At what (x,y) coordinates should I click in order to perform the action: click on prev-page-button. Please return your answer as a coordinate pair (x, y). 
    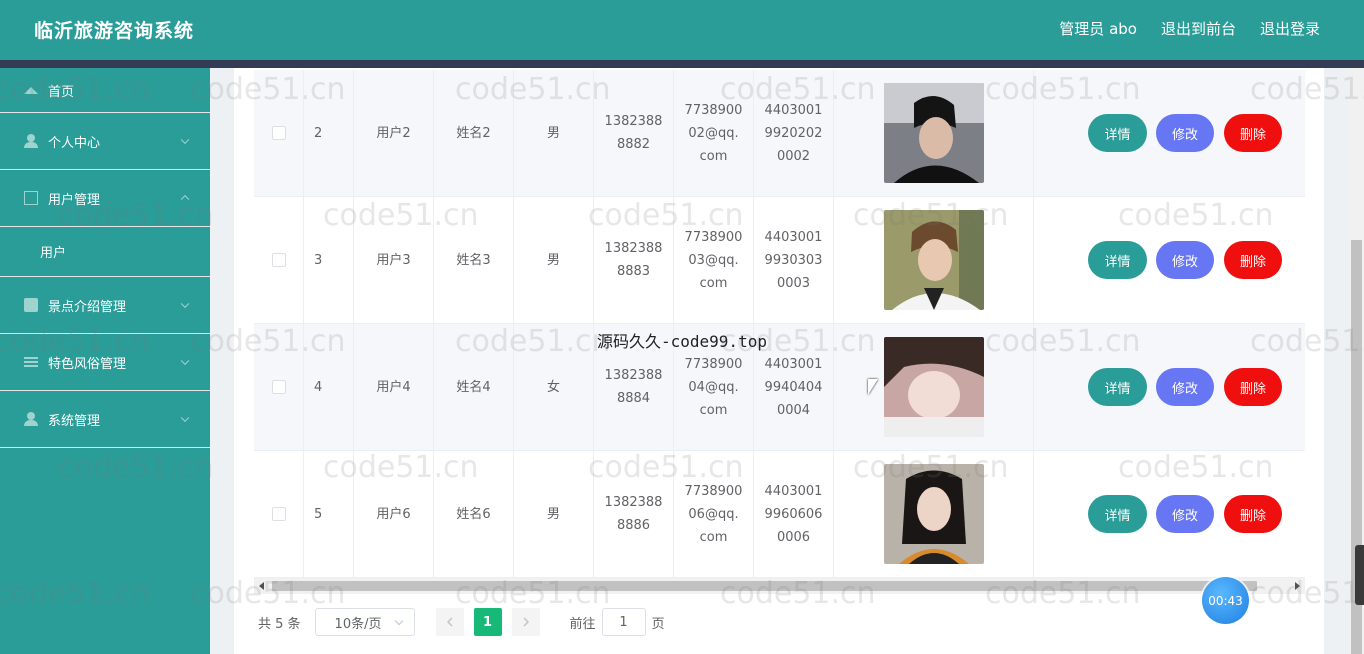
    Looking at the image, I should click on (449, 622).